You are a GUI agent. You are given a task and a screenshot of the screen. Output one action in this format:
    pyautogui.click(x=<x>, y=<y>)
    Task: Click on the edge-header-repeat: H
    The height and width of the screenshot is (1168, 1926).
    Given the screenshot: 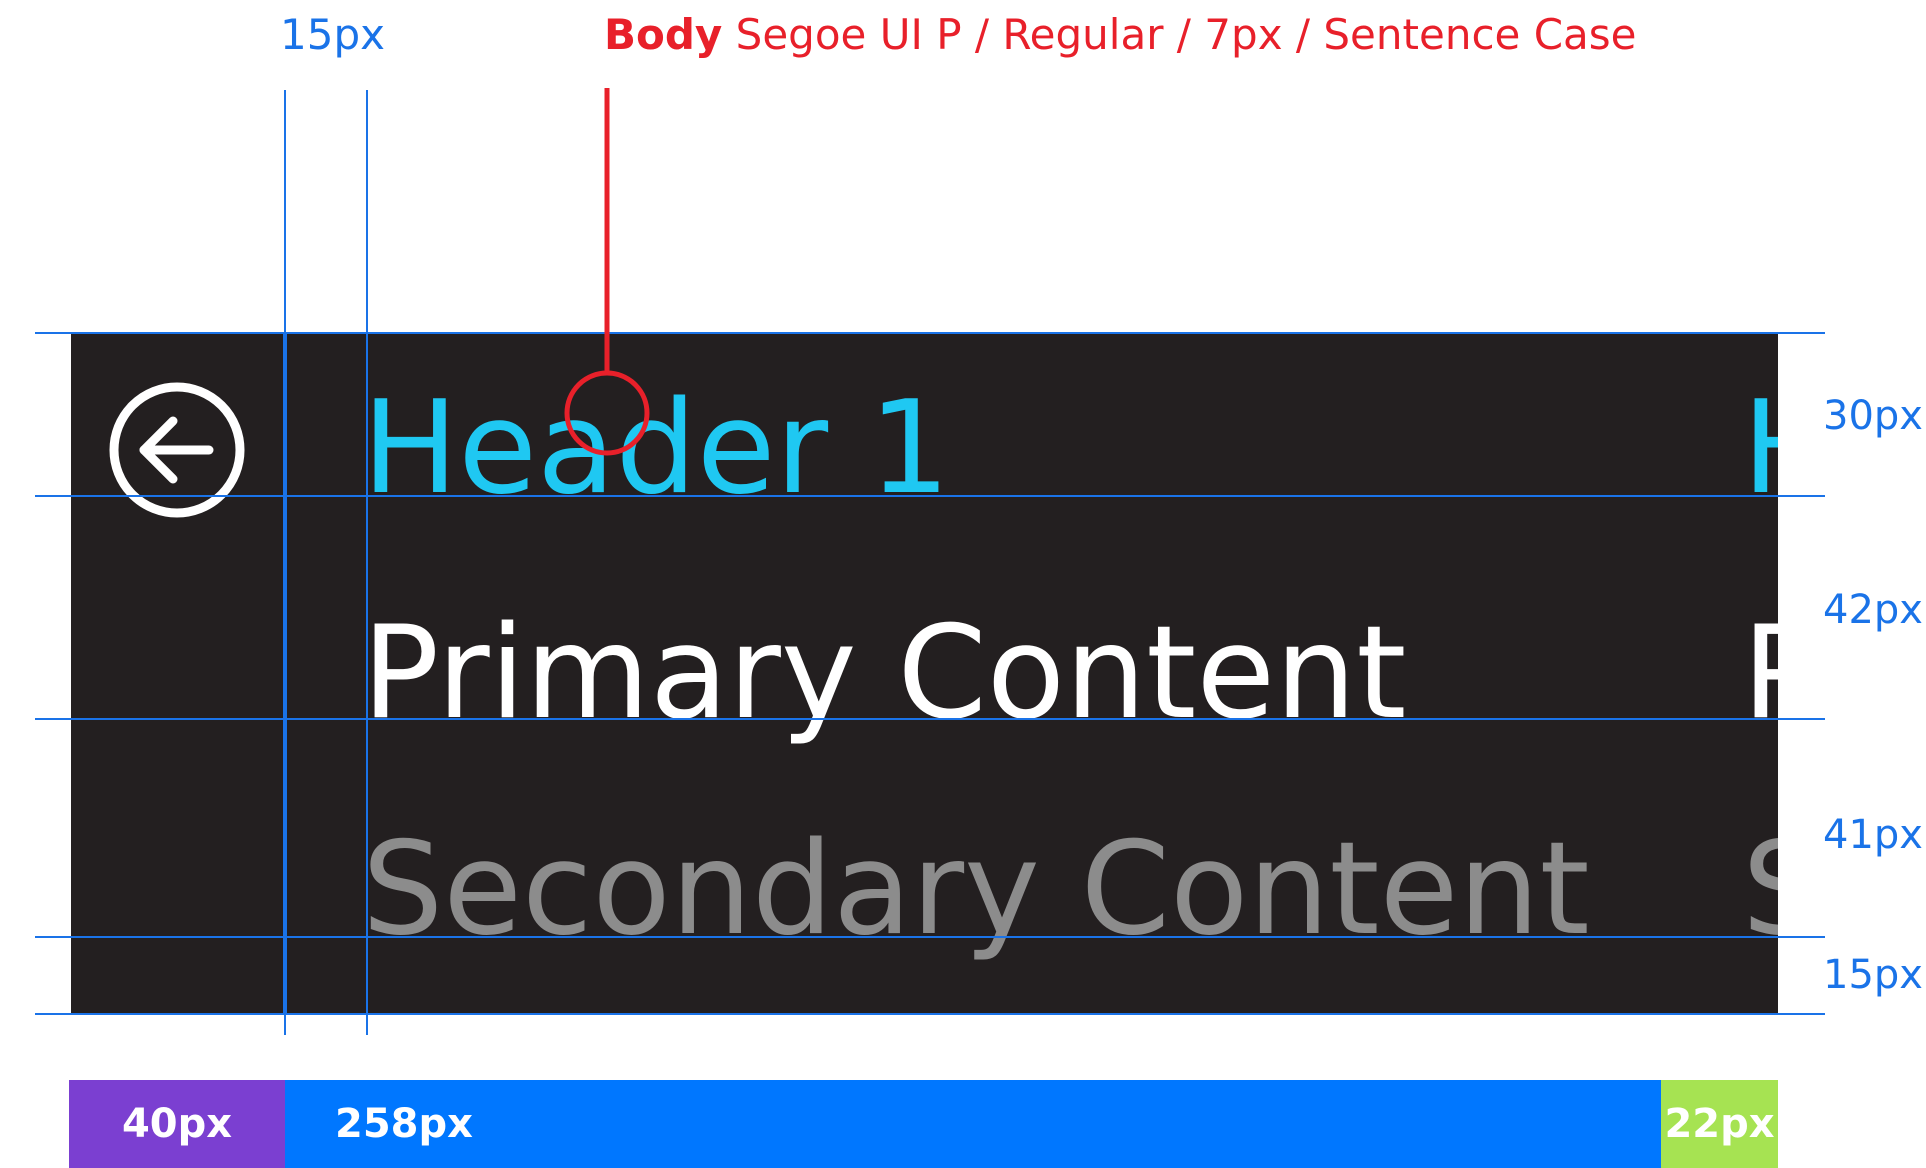 What is the action you would take?
    pyautogui.click(x=1760, y=449)
    